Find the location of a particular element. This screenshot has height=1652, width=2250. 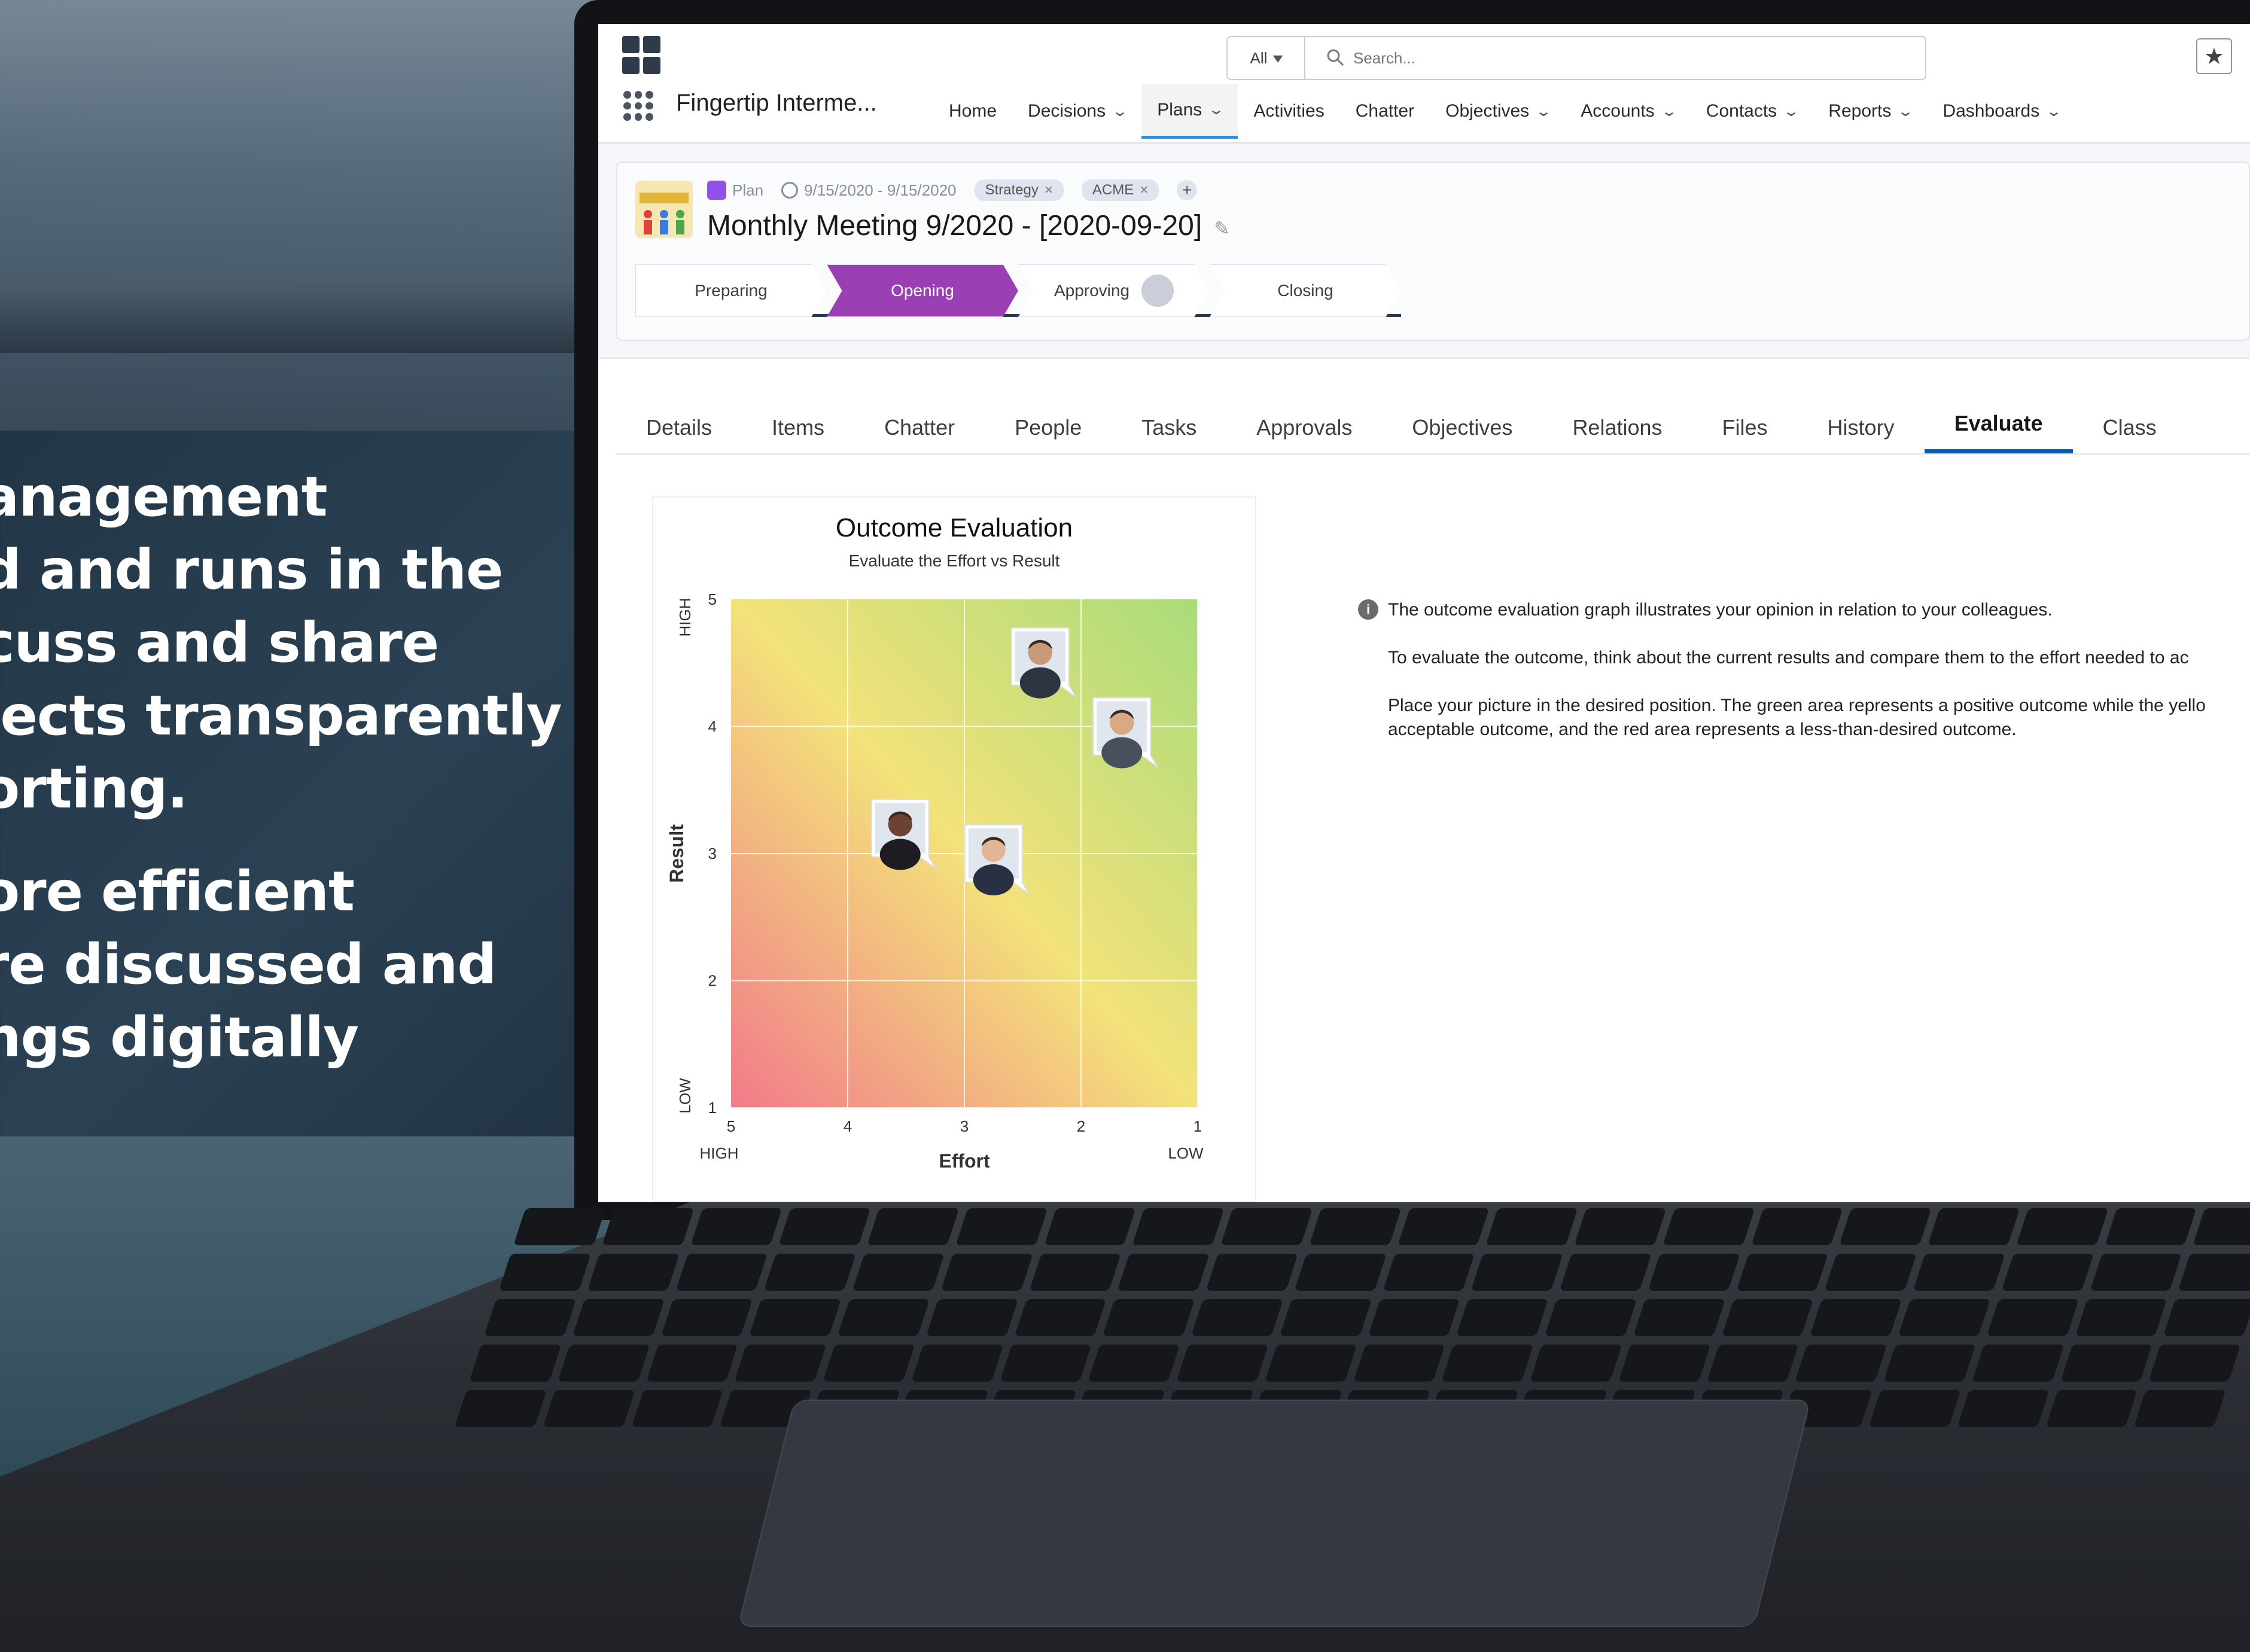

nav-item-reports: Reports ⌄ is located at coordinates (1870, 111).